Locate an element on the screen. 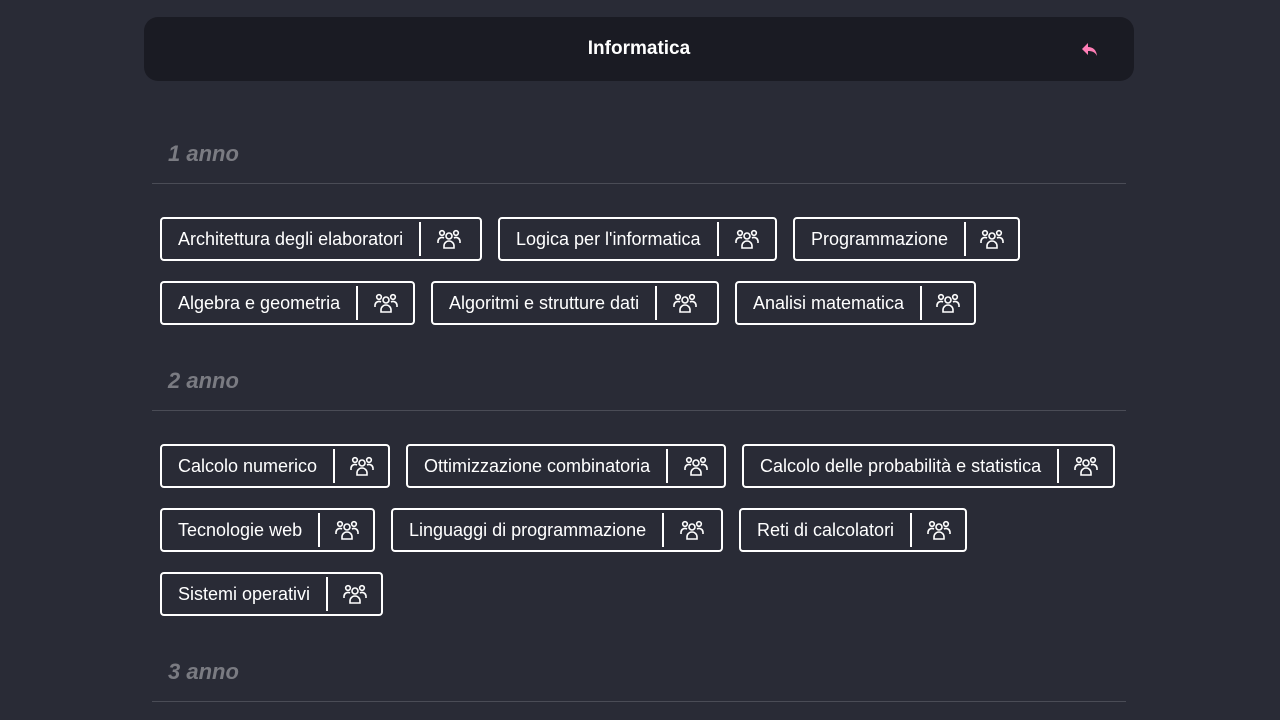  course-chip: Calcolo delle probabilità e statistica is located at coordinates (928, 466).